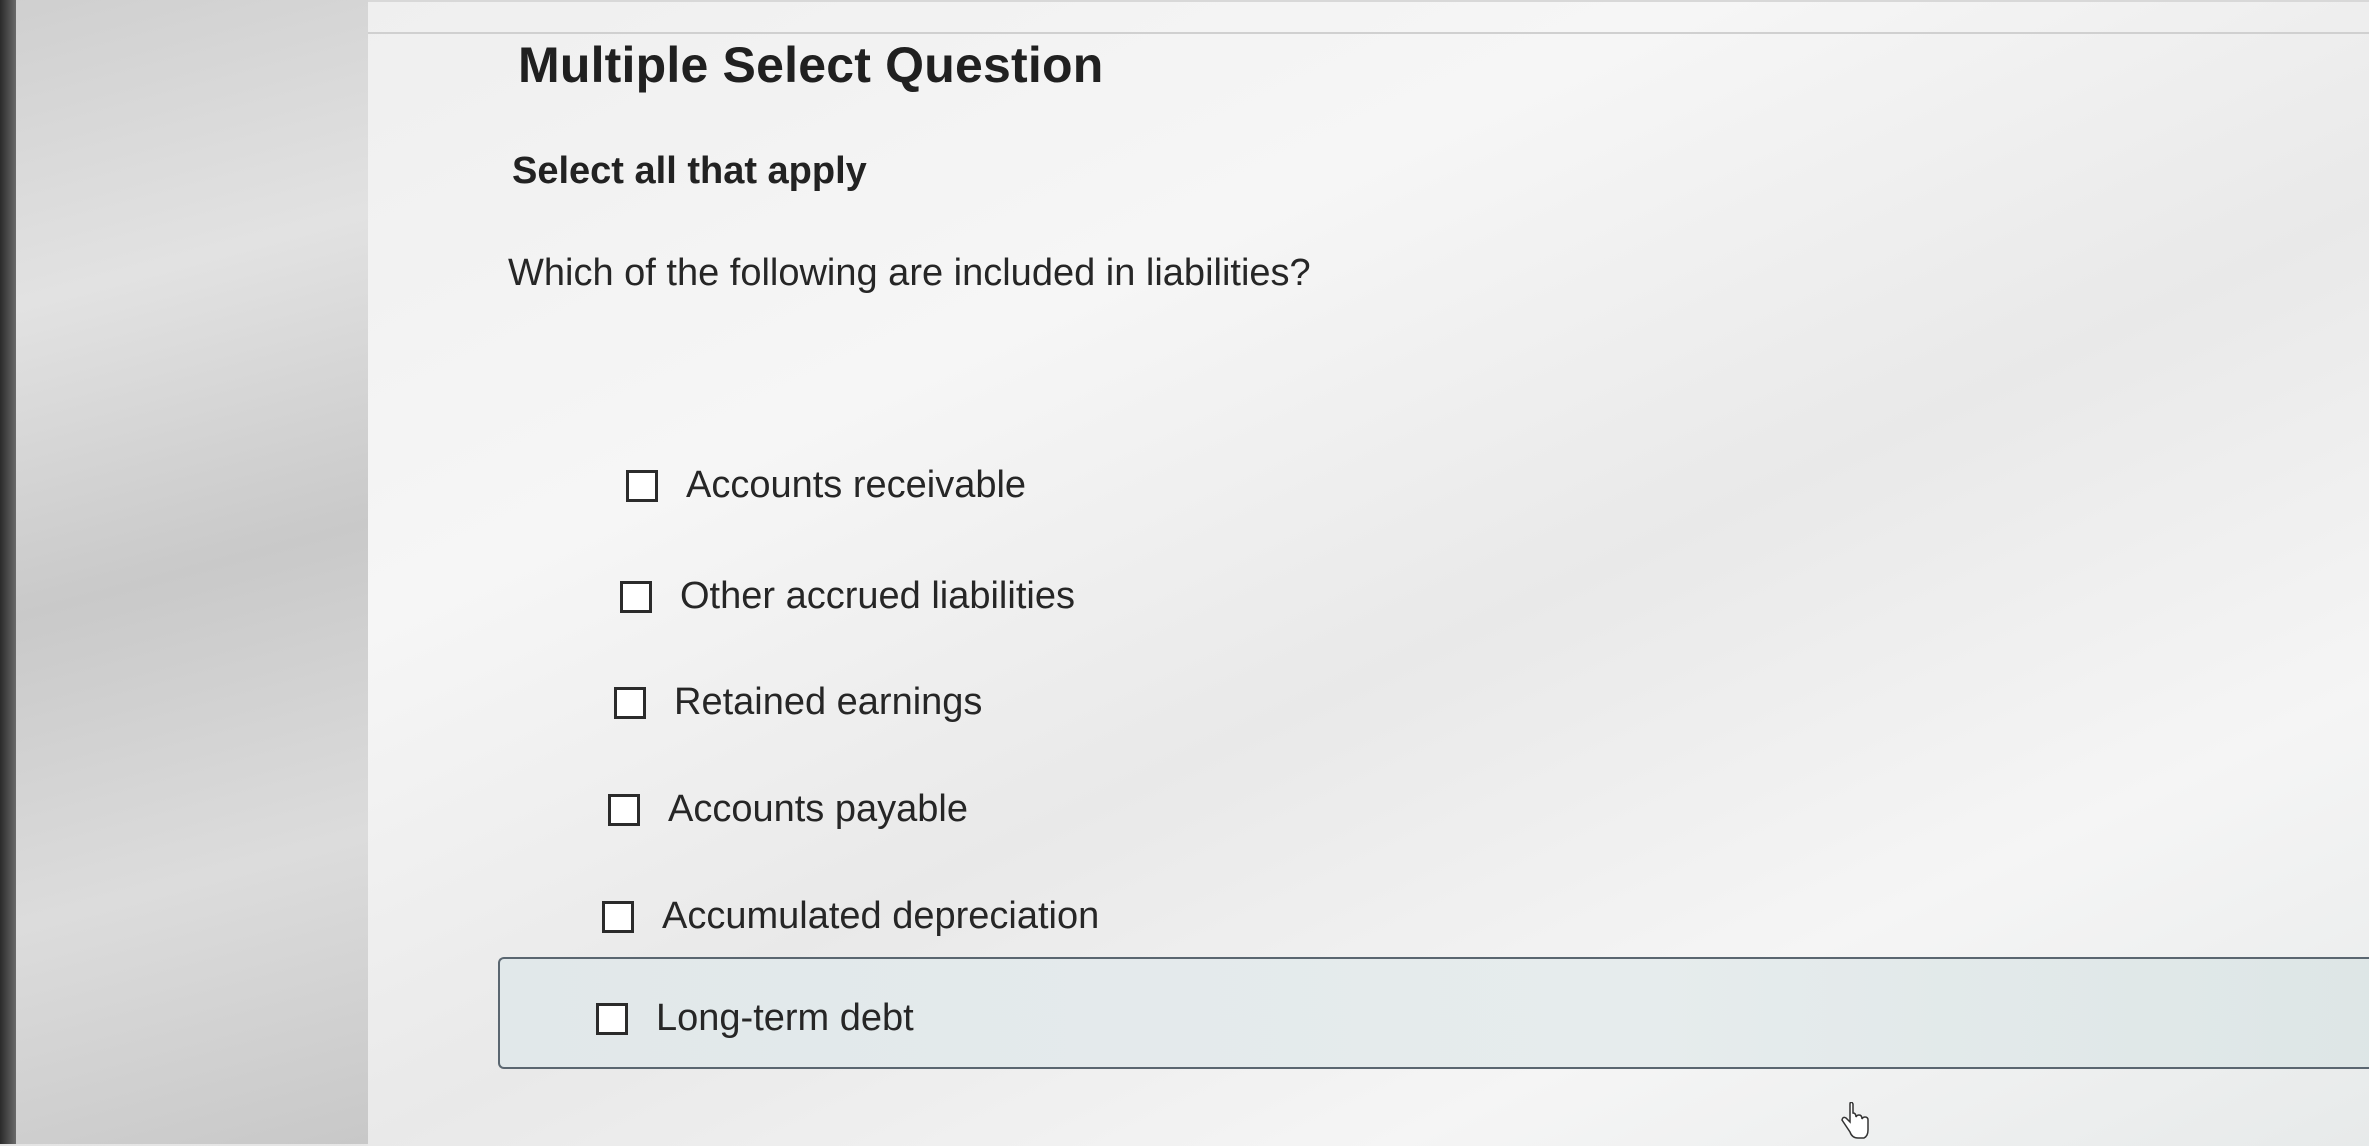  Describe the element at coordinates (828, 702) in the screenshot. I see `option-label: Retained earnings` at that location.